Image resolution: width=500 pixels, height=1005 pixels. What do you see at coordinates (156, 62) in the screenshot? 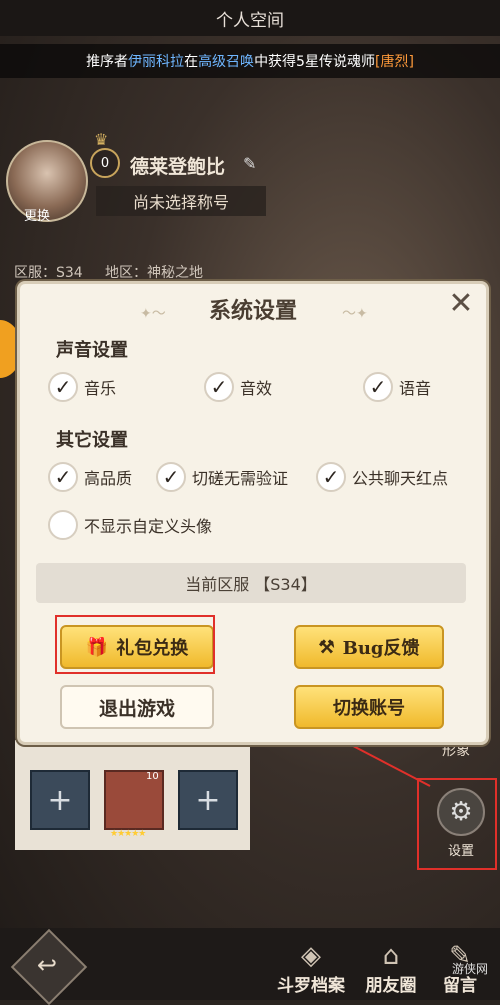
I see `announcement-player: 伊丽科拉` at bounding box center [156, 62].